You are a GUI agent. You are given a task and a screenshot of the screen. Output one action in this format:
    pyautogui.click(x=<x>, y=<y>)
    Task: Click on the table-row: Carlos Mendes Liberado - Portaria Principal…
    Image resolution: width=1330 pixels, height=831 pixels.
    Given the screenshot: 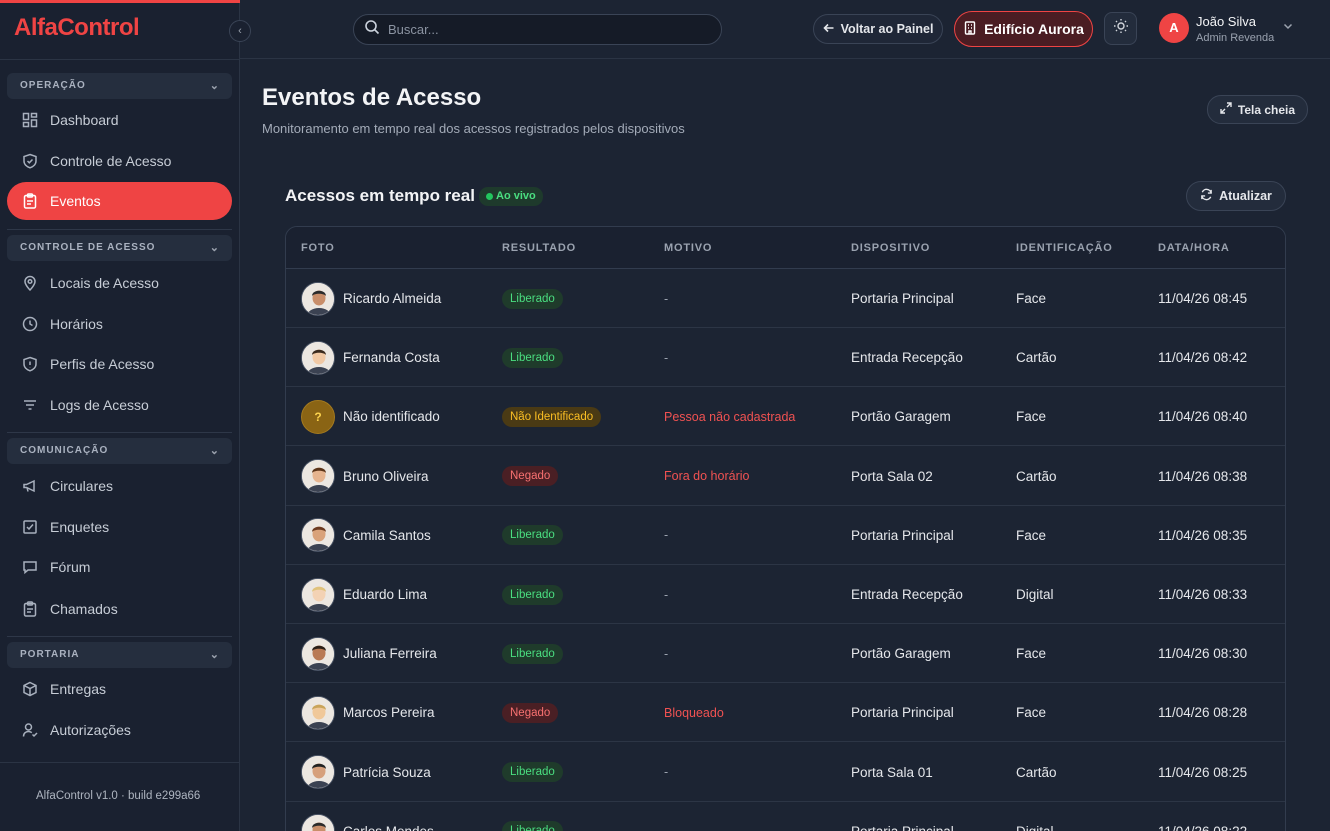 What is the action you would take?
    pyautogui.click(x=785, y=816)
    